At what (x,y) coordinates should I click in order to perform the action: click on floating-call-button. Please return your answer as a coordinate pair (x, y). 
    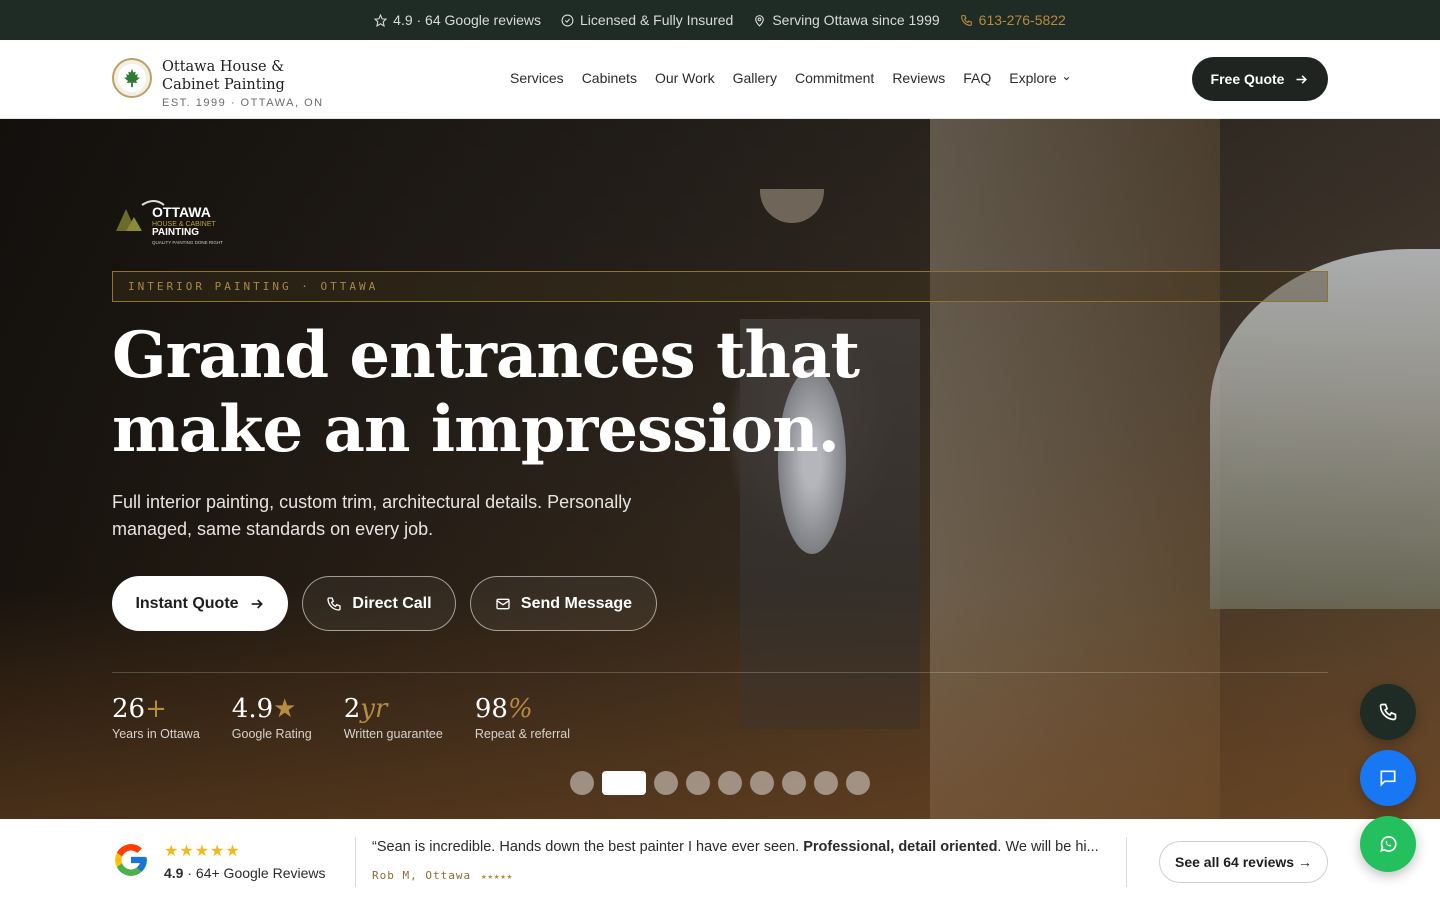
    Looking at the image, I should click on (1388, 712).